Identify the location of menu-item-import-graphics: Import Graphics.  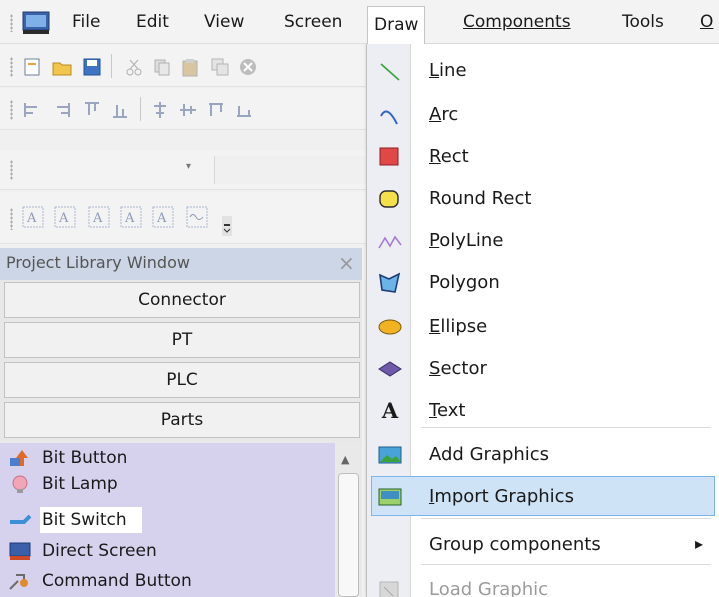
(543, 497).